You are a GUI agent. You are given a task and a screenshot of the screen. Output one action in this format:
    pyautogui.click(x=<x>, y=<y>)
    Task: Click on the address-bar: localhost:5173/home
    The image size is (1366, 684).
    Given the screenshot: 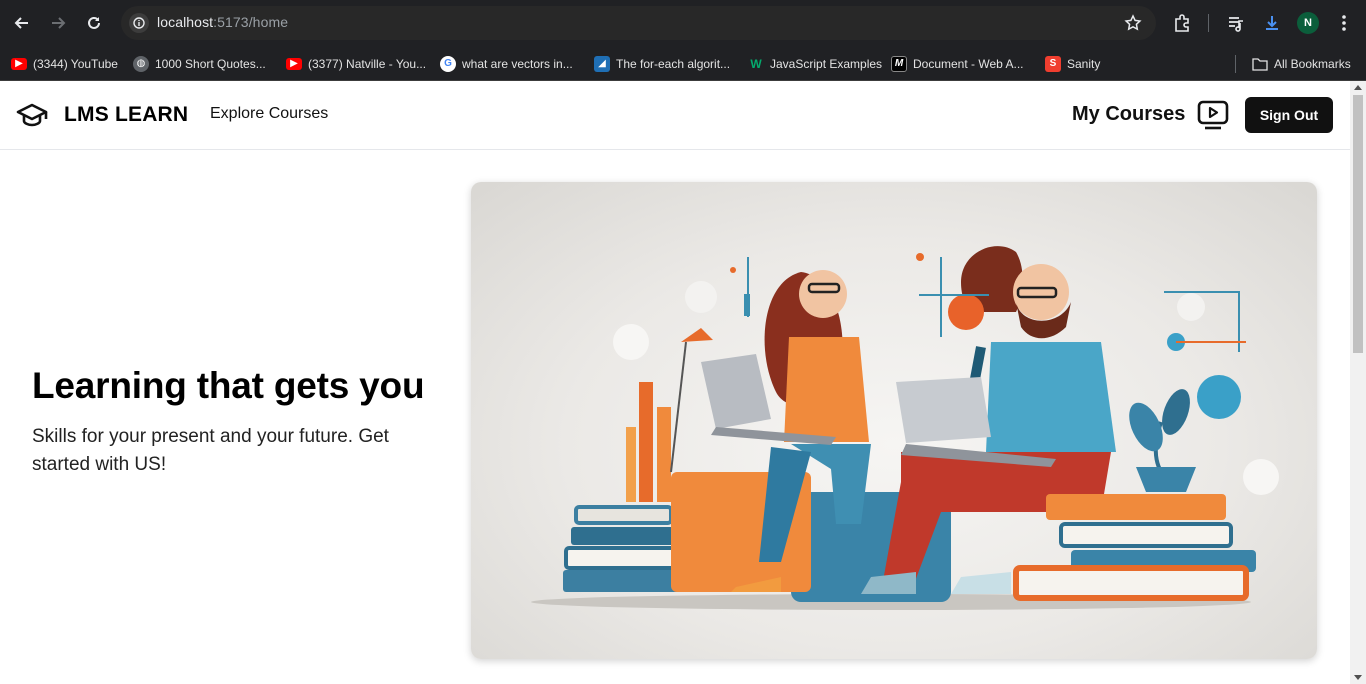 What is the action you would take?
    pyautogui.click(x=638, y=23)
    